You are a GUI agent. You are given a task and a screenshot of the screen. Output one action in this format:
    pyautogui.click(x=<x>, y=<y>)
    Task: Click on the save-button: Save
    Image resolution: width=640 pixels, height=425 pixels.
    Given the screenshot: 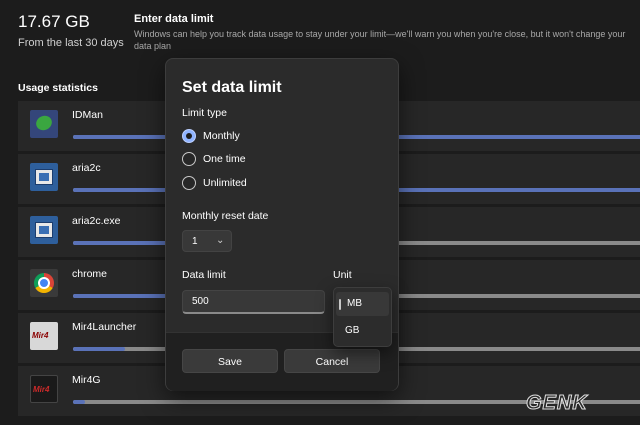 What is the action you would take?
    pyautogui.click(x=230, y=361)
    